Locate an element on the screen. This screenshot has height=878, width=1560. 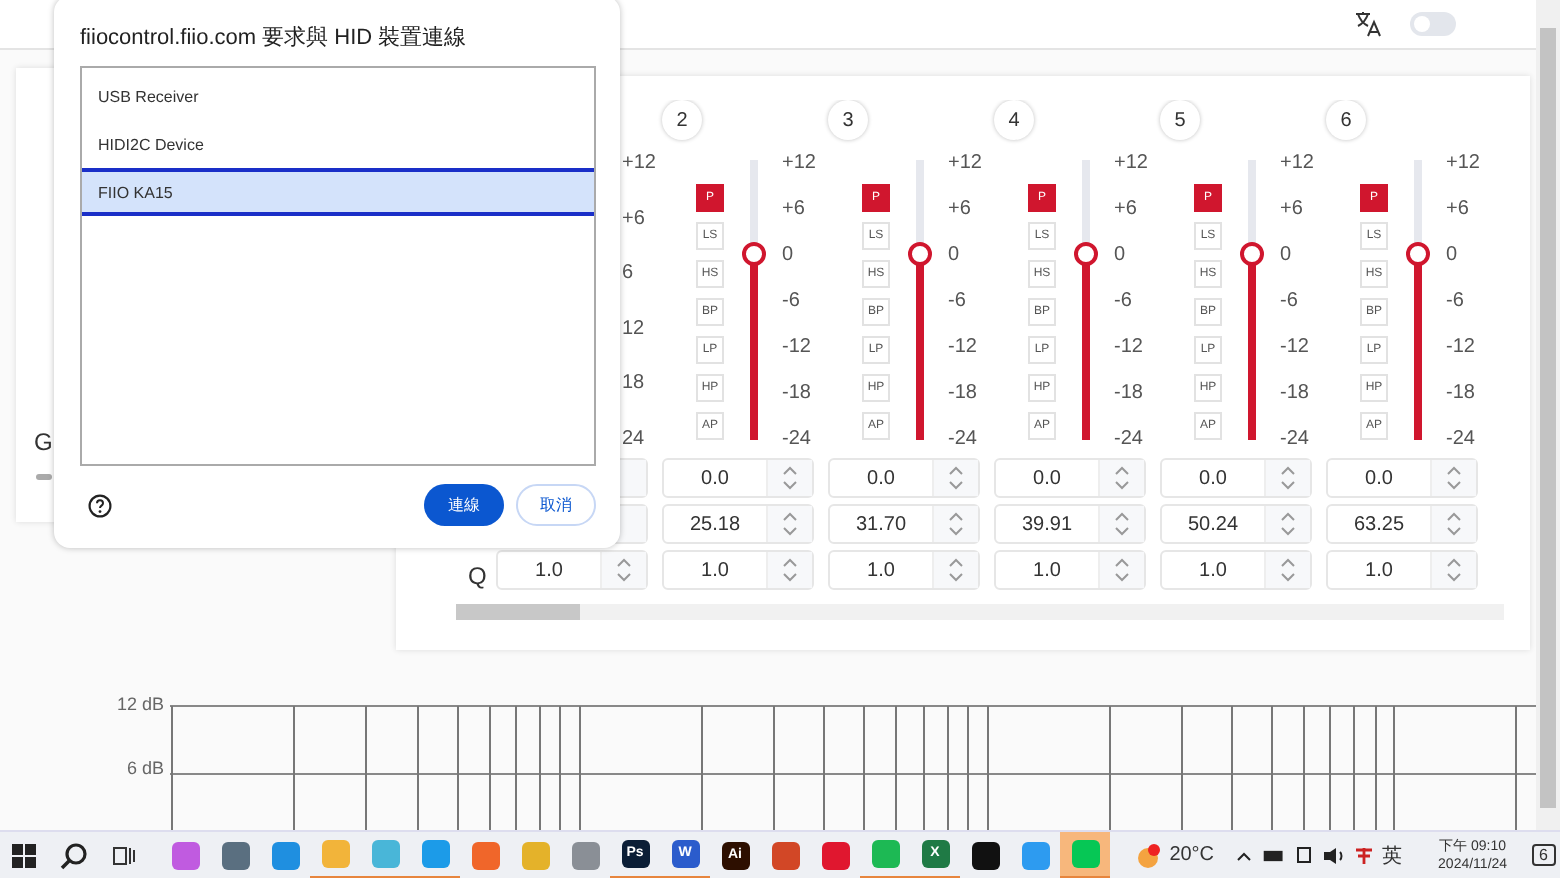
task-view-icon is located at coordinates (124, 855).